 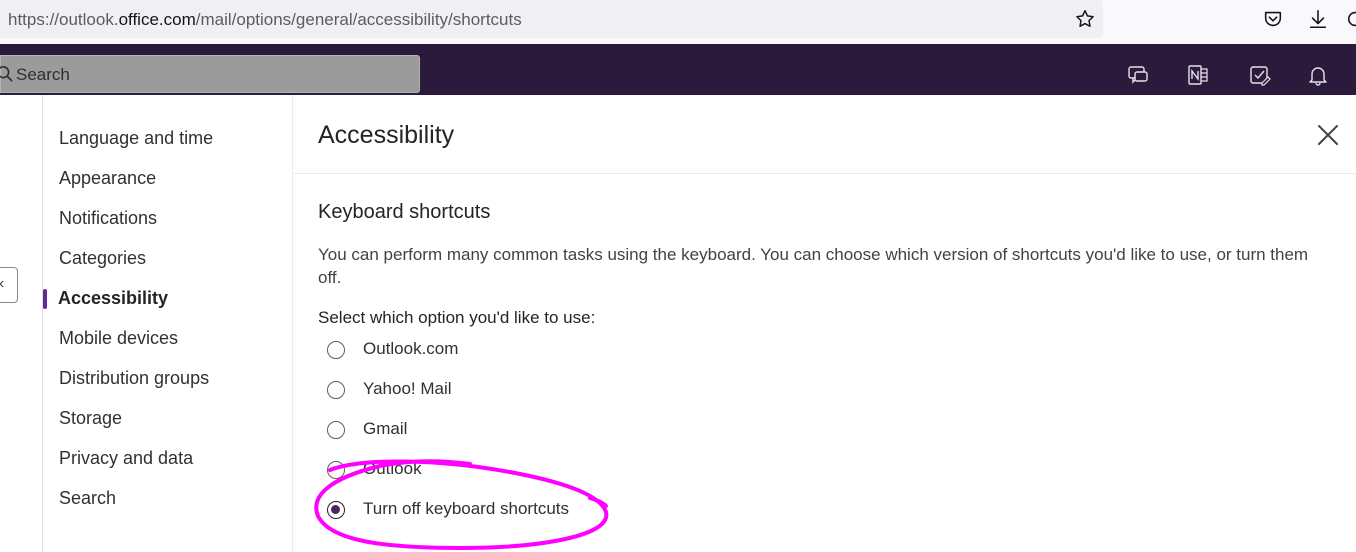 What do you see at coordinates (392, 469) in the screenshot?
I see `radio-label: Outlook` at bounding box center [392, 469].